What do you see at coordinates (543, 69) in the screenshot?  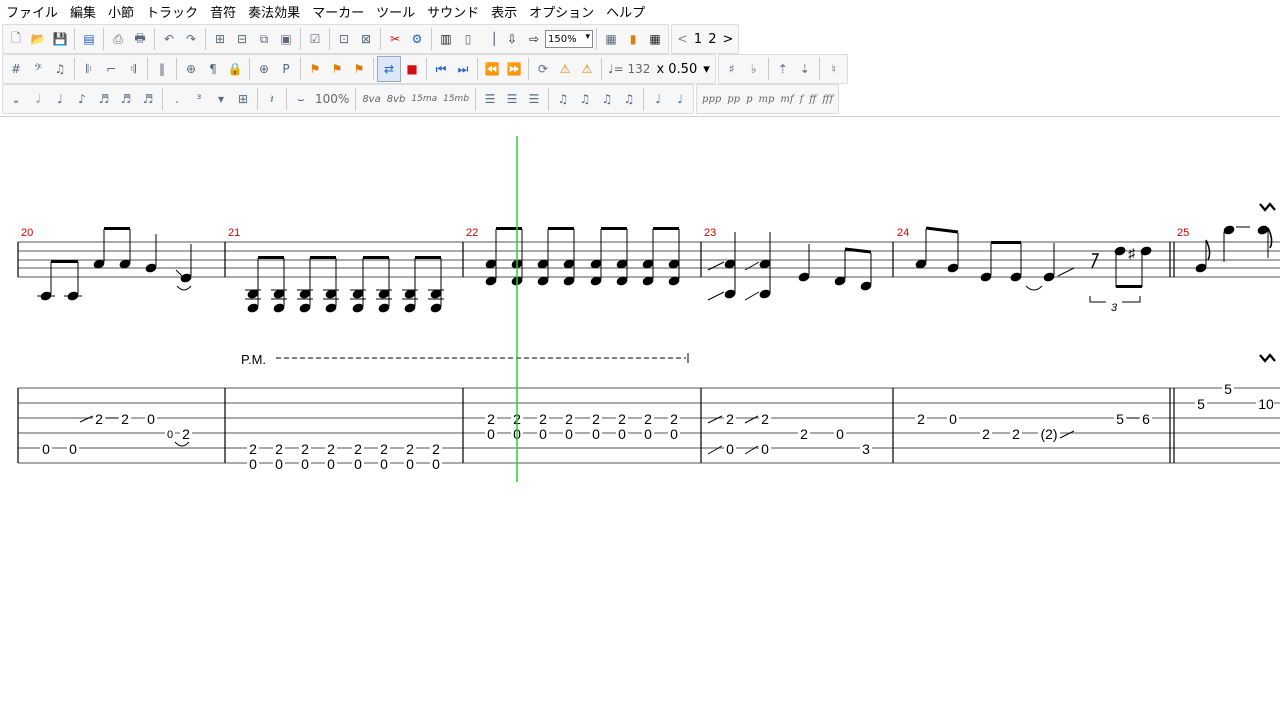 I see `repeat-loop-icon: ⟳` at bounding box center [543, 69].